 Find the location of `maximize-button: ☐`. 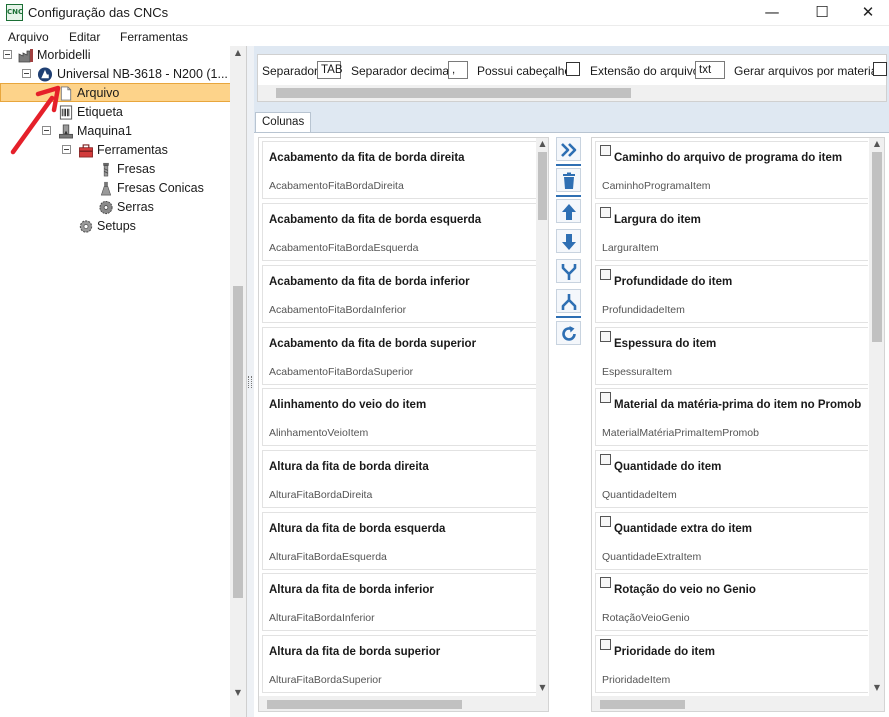

maximize-button: ☐ is located at coordinates (822, 13).